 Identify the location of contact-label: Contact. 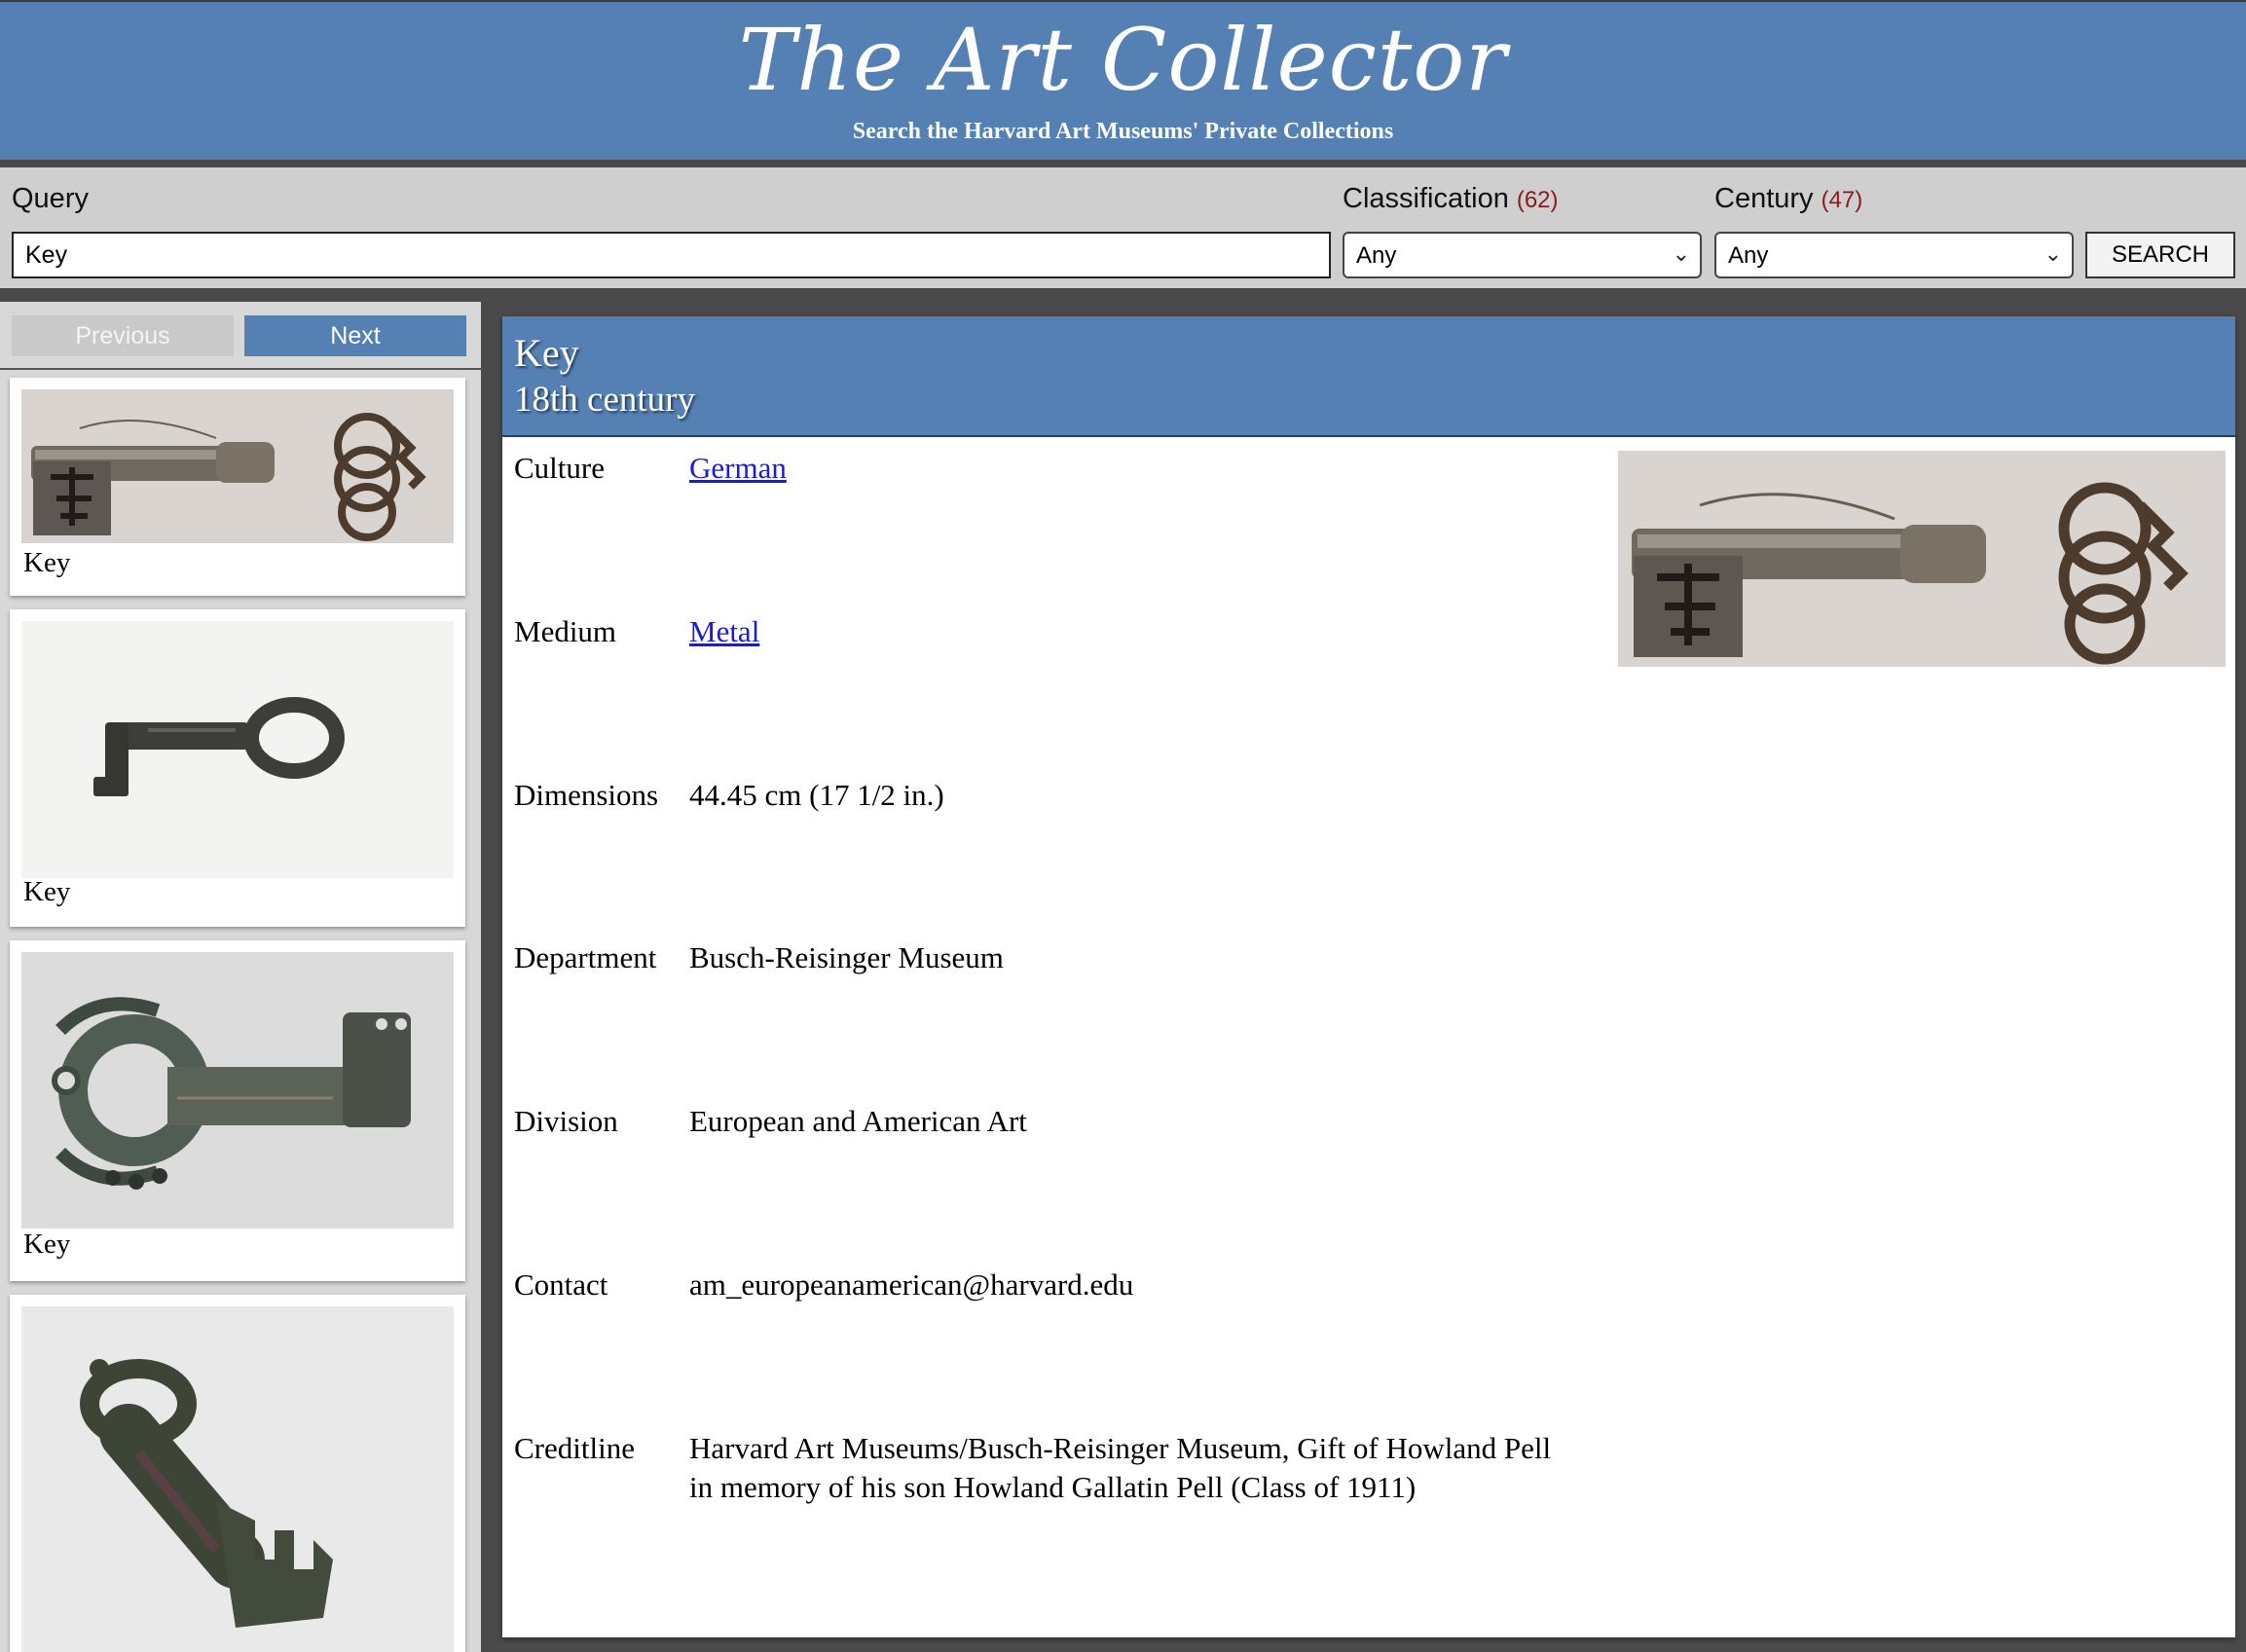
(561, 1284).